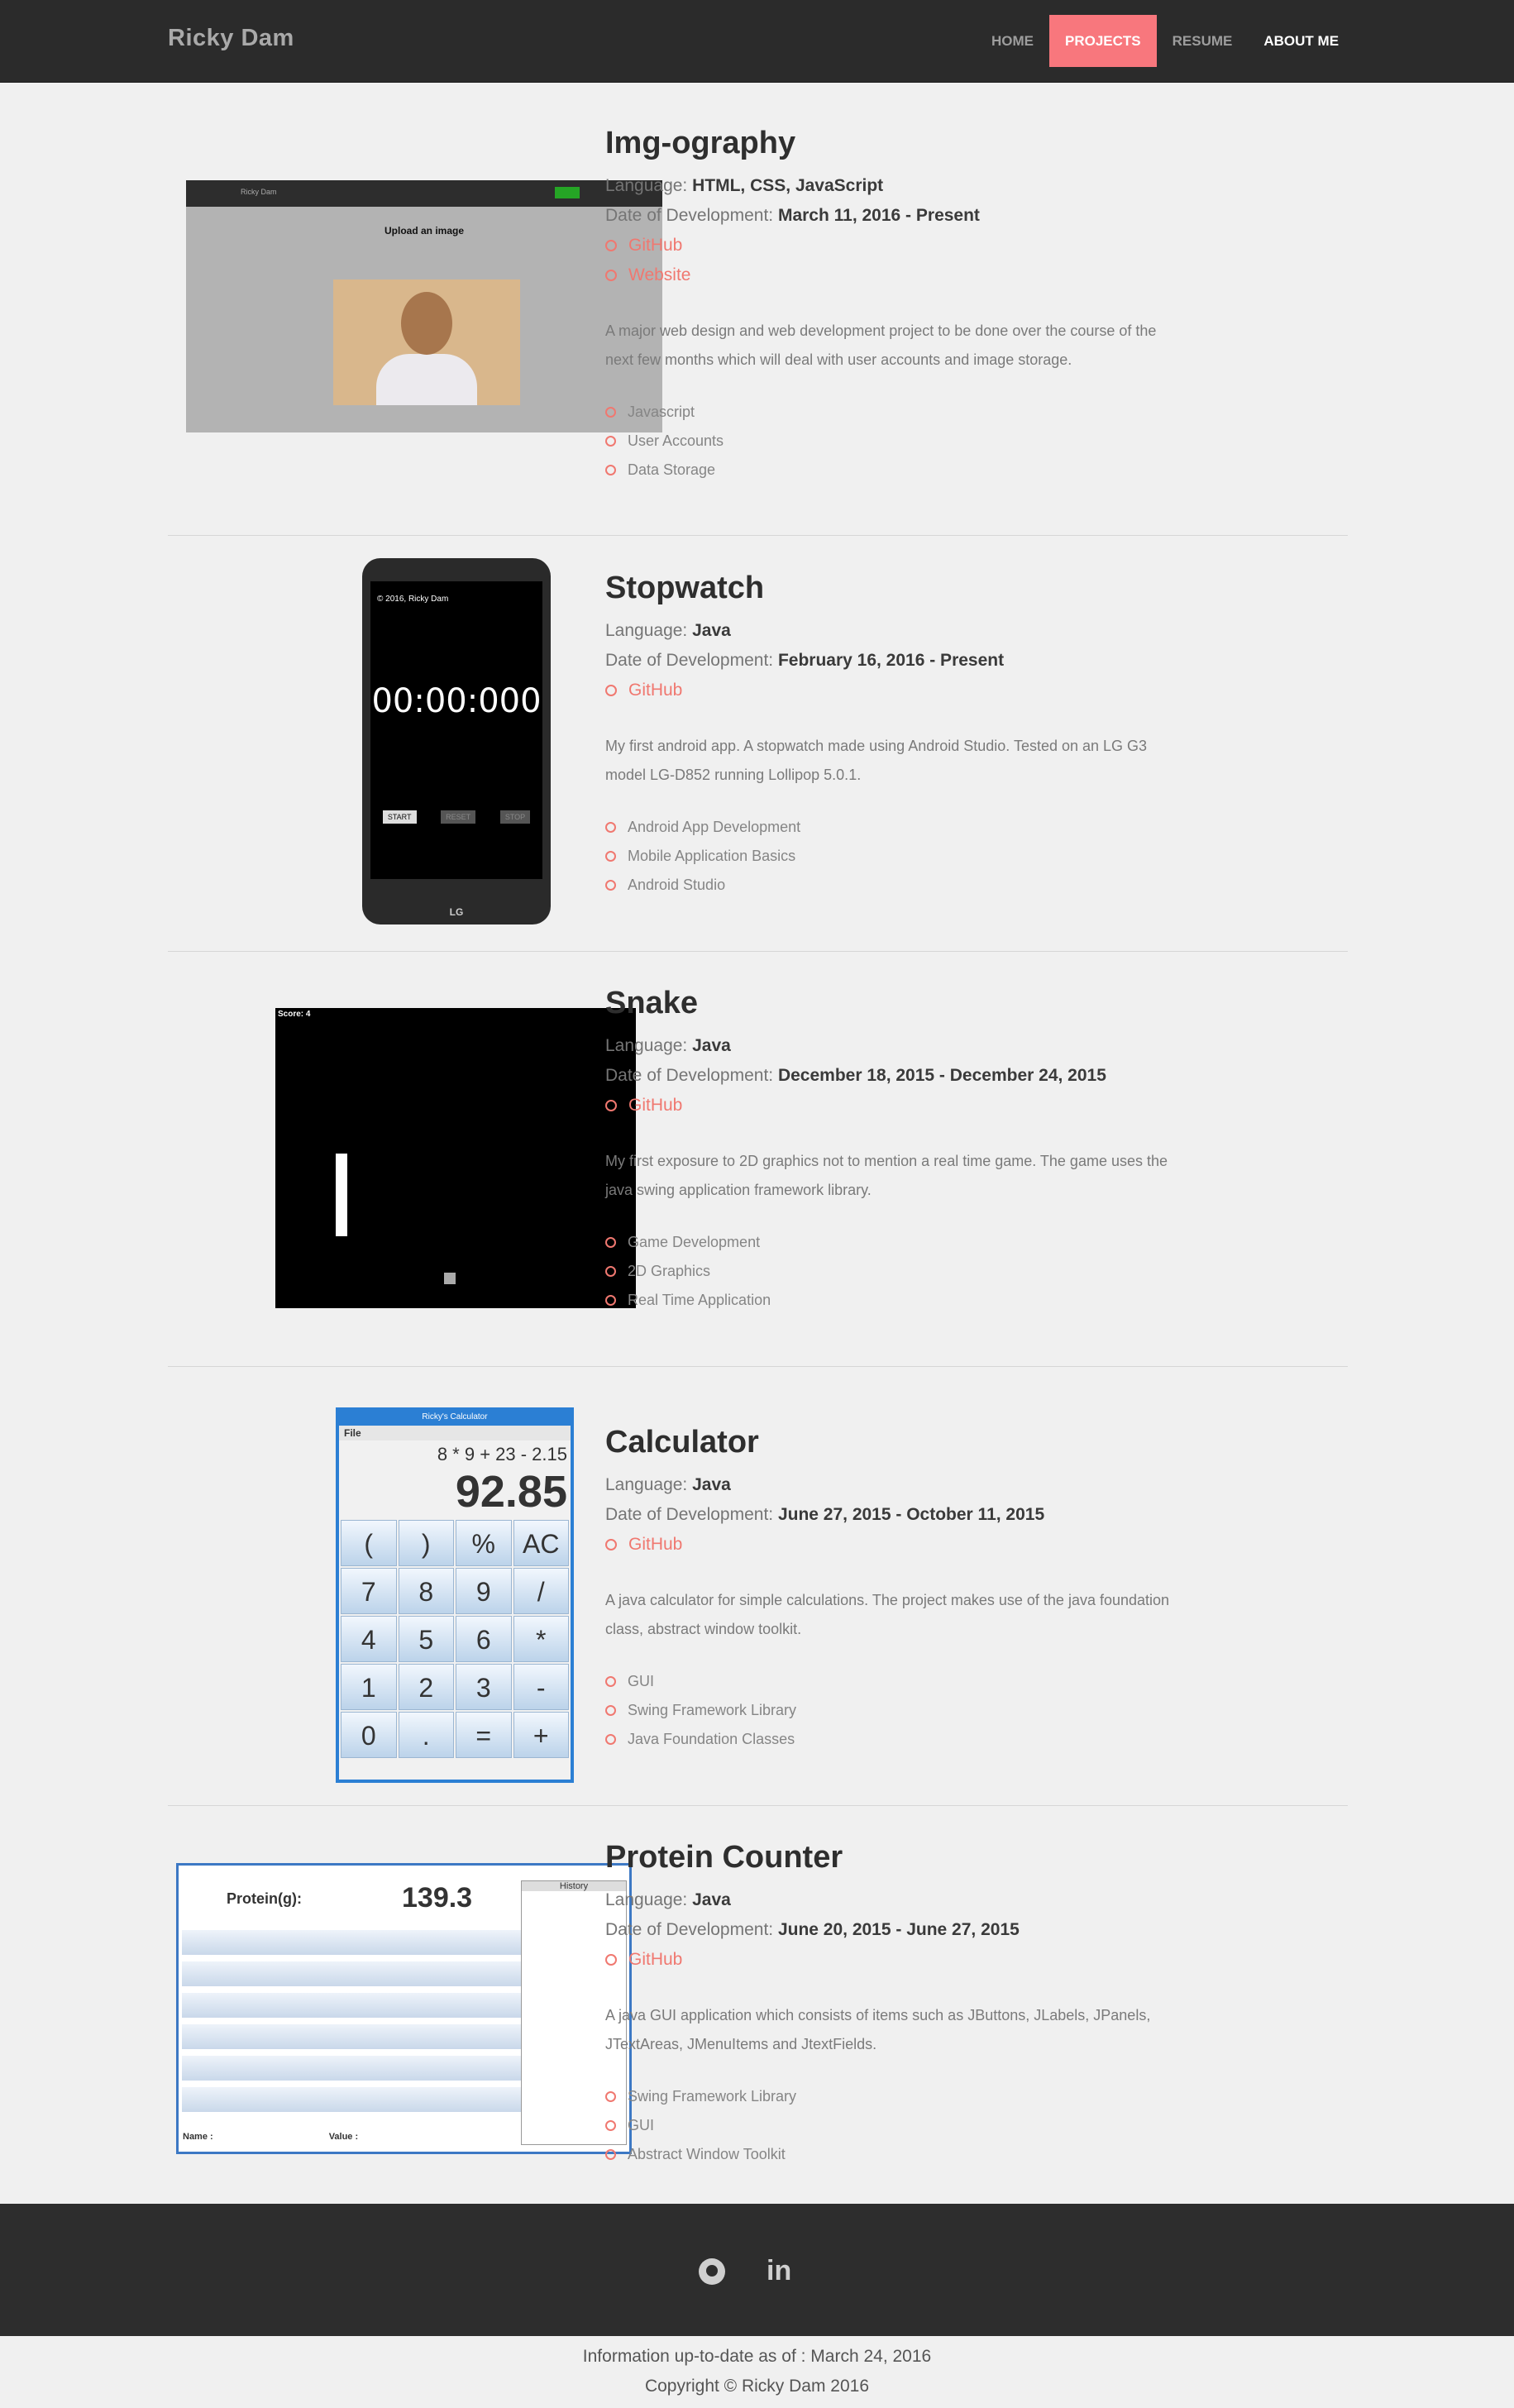 This screenshot has height=2408, width=1514. Describe the element at coordinates (450, 1278) in the screenshot. I see `snake-food` at that location.